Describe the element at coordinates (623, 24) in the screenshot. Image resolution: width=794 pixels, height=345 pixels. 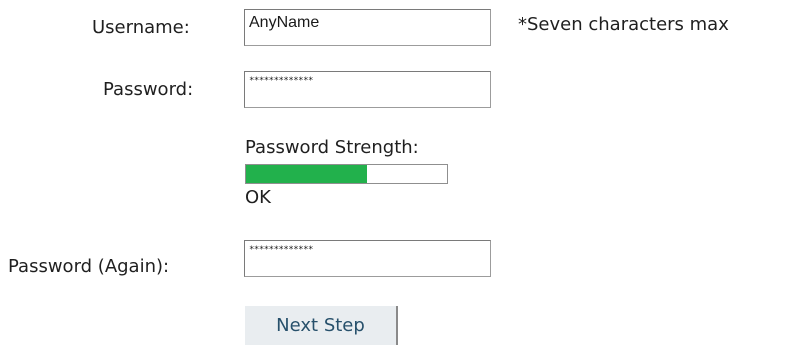
I see `username-note: *Seven characters max` at that location.